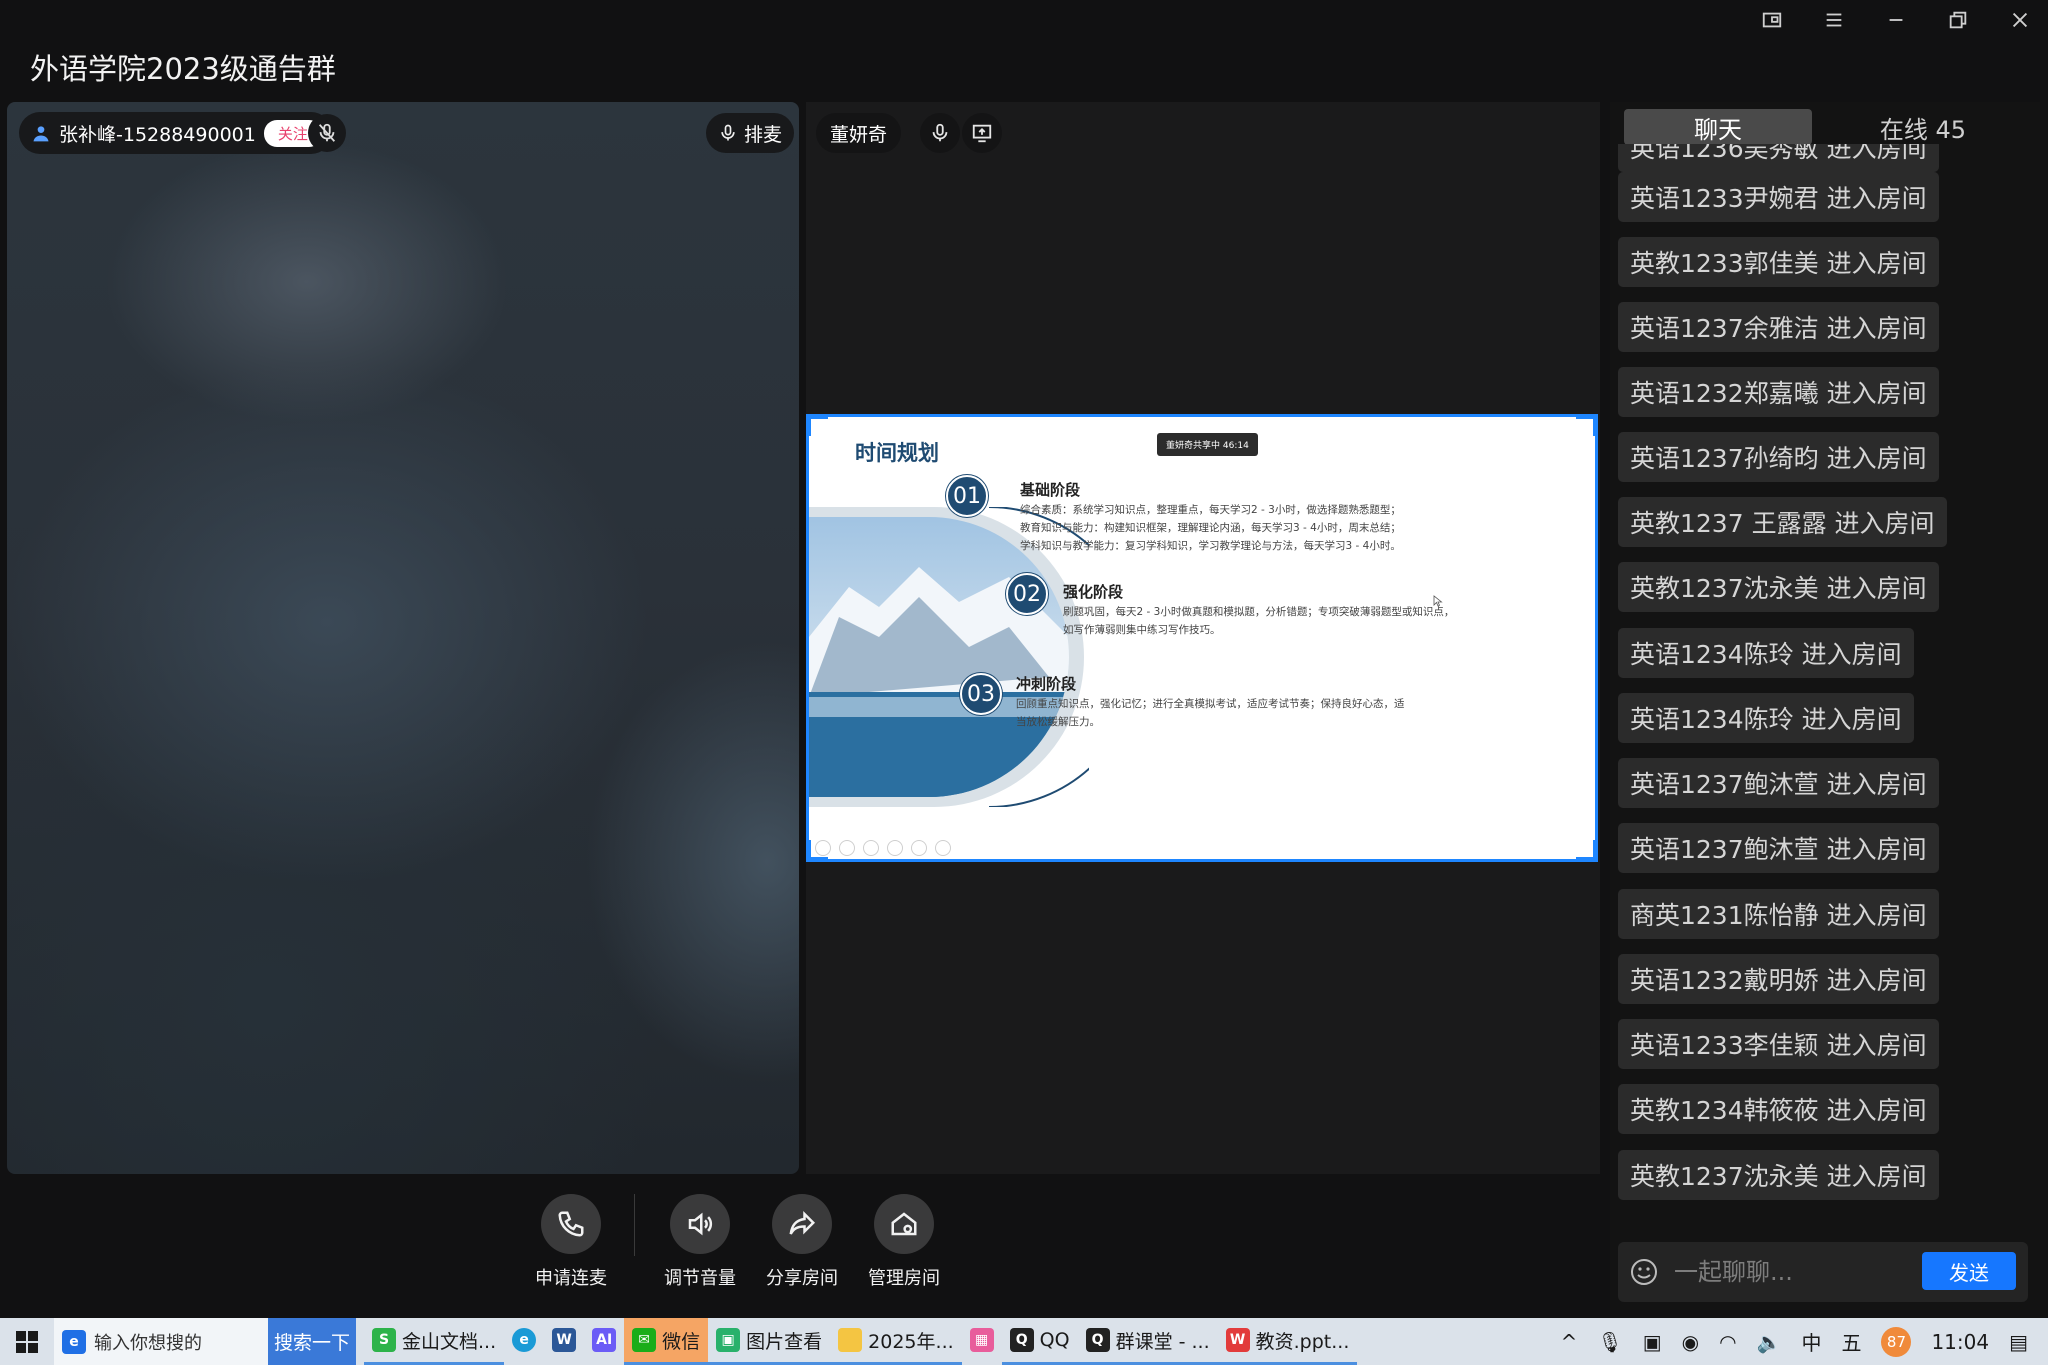  I want to click on user-chip: 张补峰-15288490001 关注, so click(175, 133).